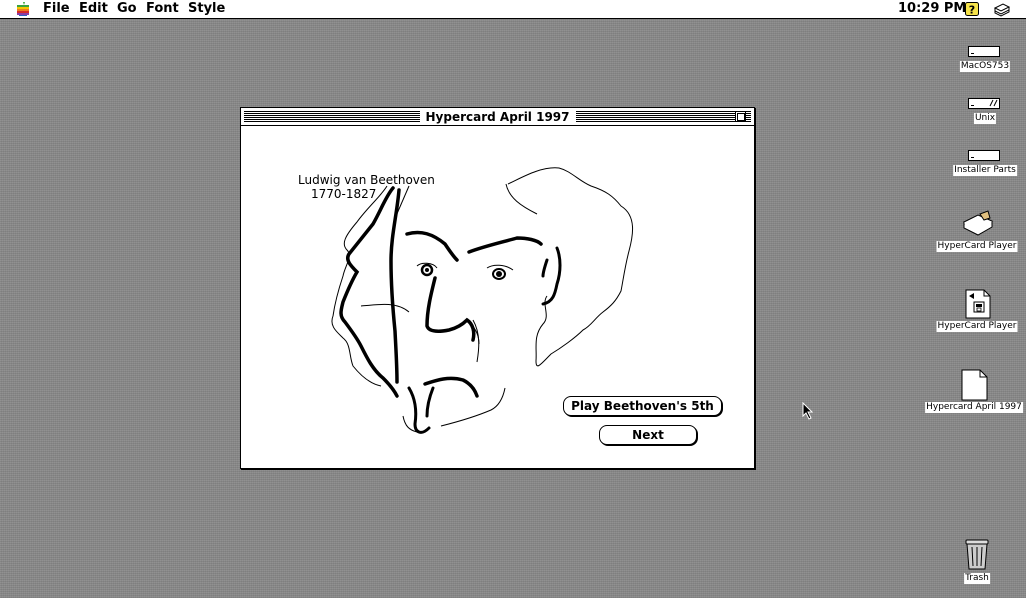 The width and height of the screenshot is (1026, 598). What do you see at coordinates (985, 170) in the screenshot?
I see `desktop-icon-label: Installer Parts` at bounding box center [985, 170].